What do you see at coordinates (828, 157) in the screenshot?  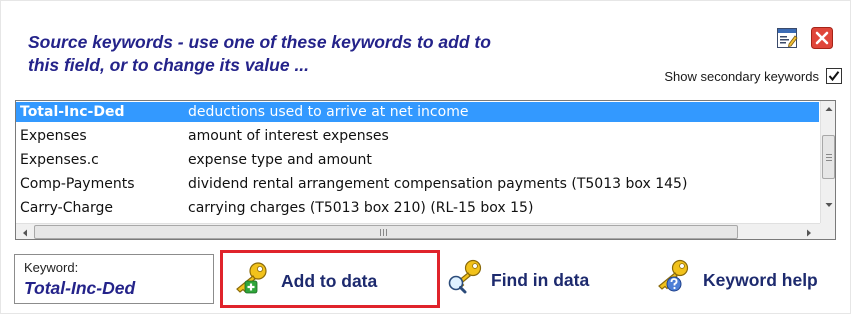 I see `vertical-scroll-thumb` at bounding box center [828, 157].